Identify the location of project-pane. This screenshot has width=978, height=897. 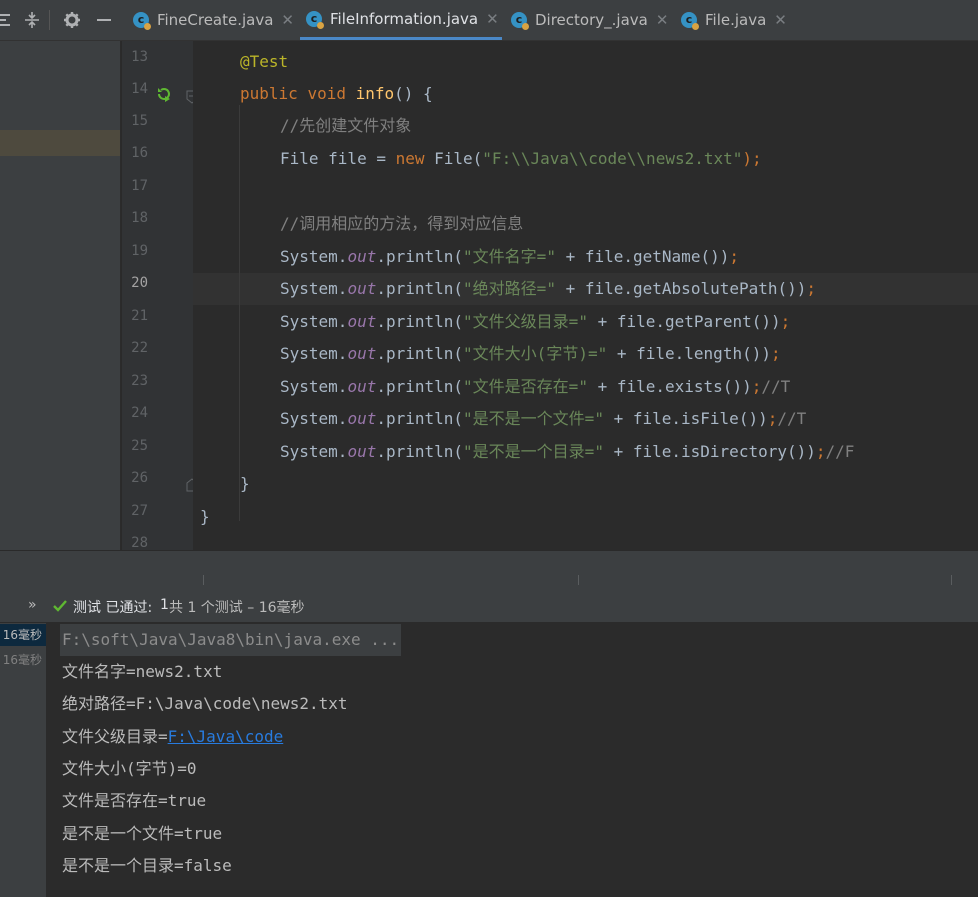
(60, 295).